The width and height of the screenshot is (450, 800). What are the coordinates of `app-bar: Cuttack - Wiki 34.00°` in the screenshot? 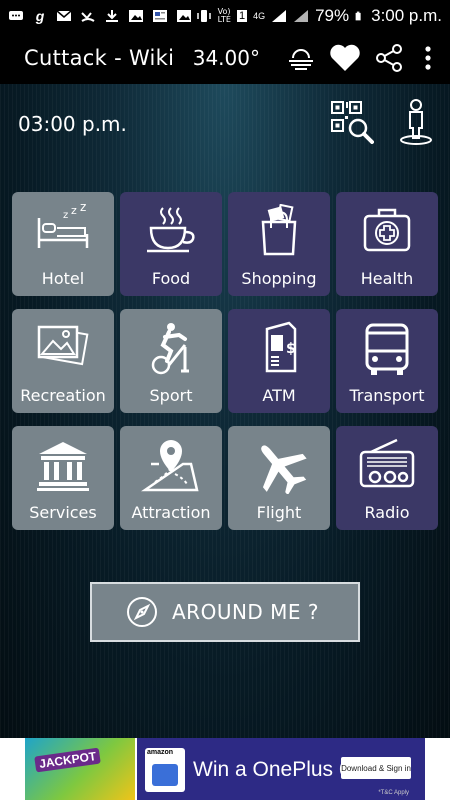 It's located at (225, 58).